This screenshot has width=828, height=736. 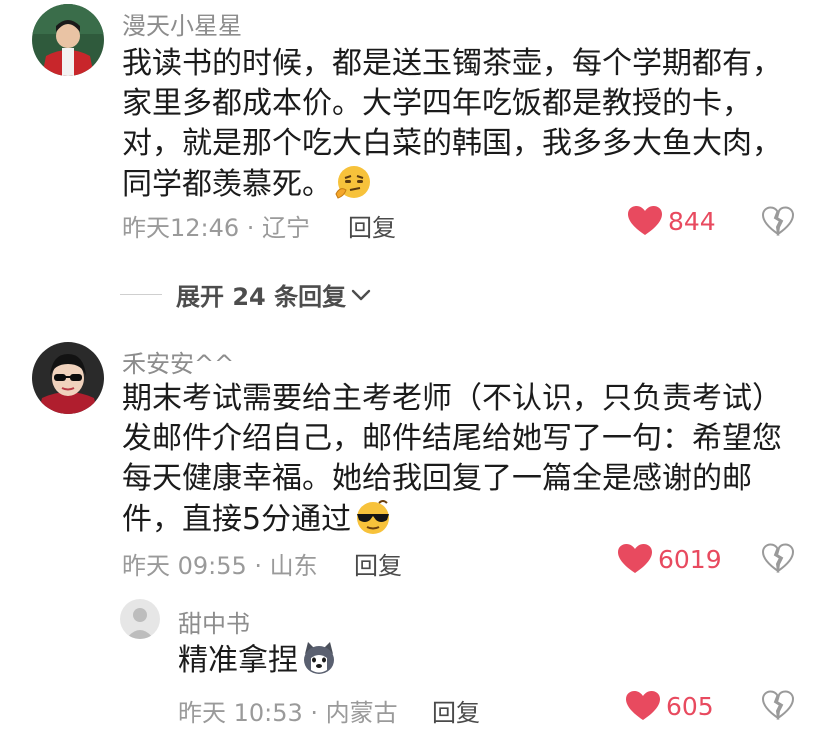 I want to click on reply-text-segment: 精准拿捏, so click(x=238, y=660).